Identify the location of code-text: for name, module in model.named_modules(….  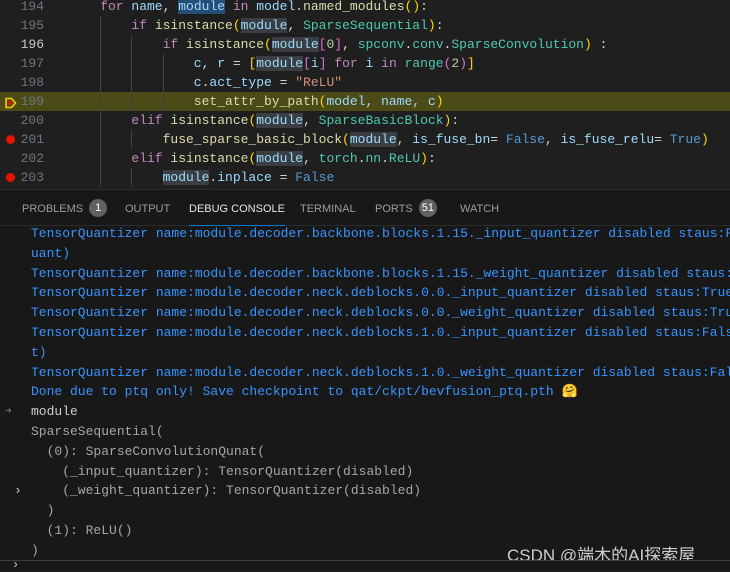
(264, 8).